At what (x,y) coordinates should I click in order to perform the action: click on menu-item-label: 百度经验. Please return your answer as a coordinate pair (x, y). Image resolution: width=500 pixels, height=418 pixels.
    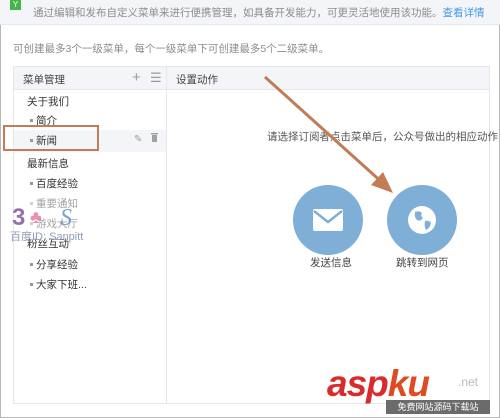
    Looking at the image, I should click on (57, 184).